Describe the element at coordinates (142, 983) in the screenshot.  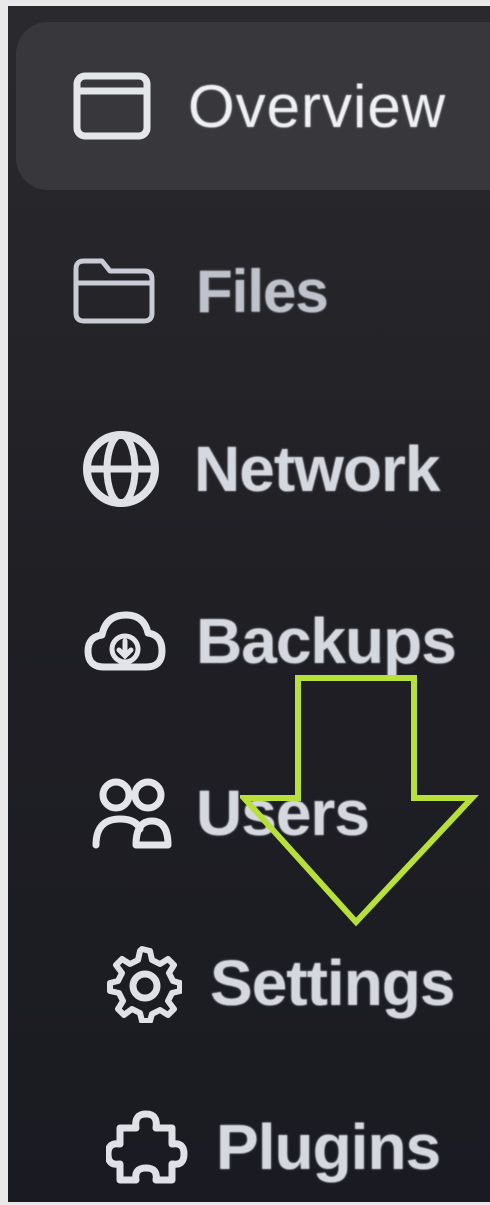
I see `gear-icon` at that location.